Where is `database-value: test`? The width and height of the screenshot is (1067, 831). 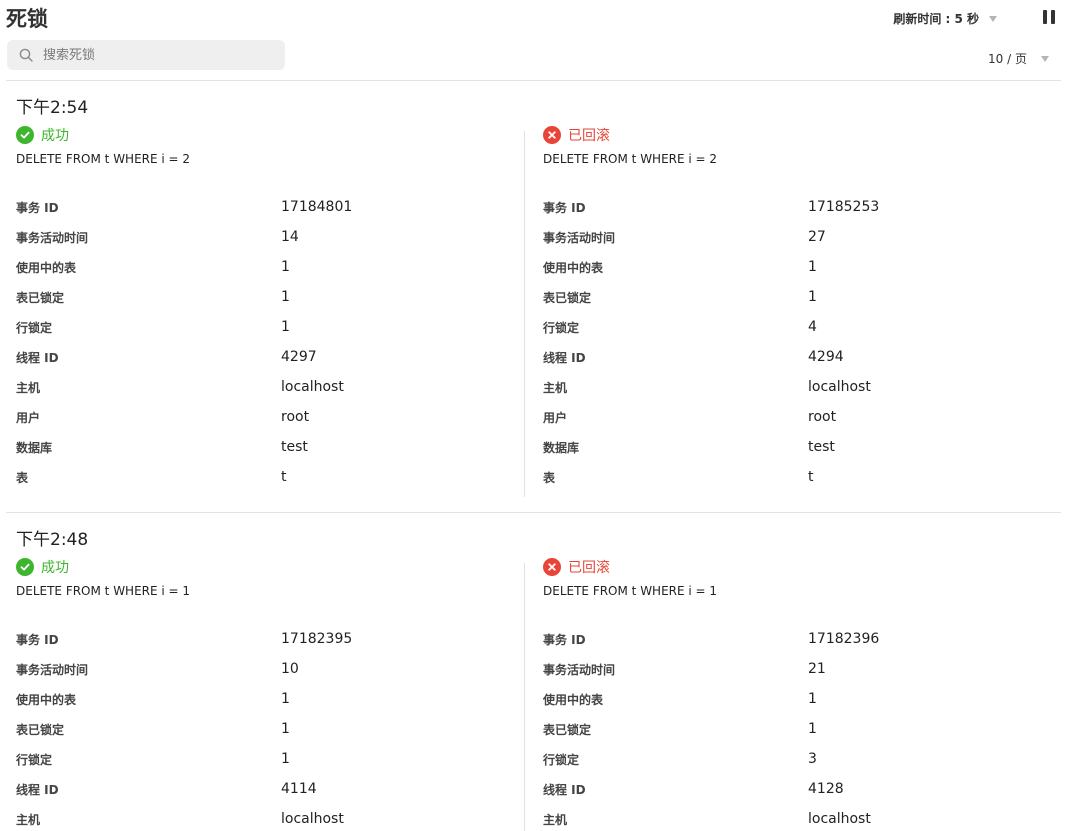 database-value: test is located at coordinates (294, 447).